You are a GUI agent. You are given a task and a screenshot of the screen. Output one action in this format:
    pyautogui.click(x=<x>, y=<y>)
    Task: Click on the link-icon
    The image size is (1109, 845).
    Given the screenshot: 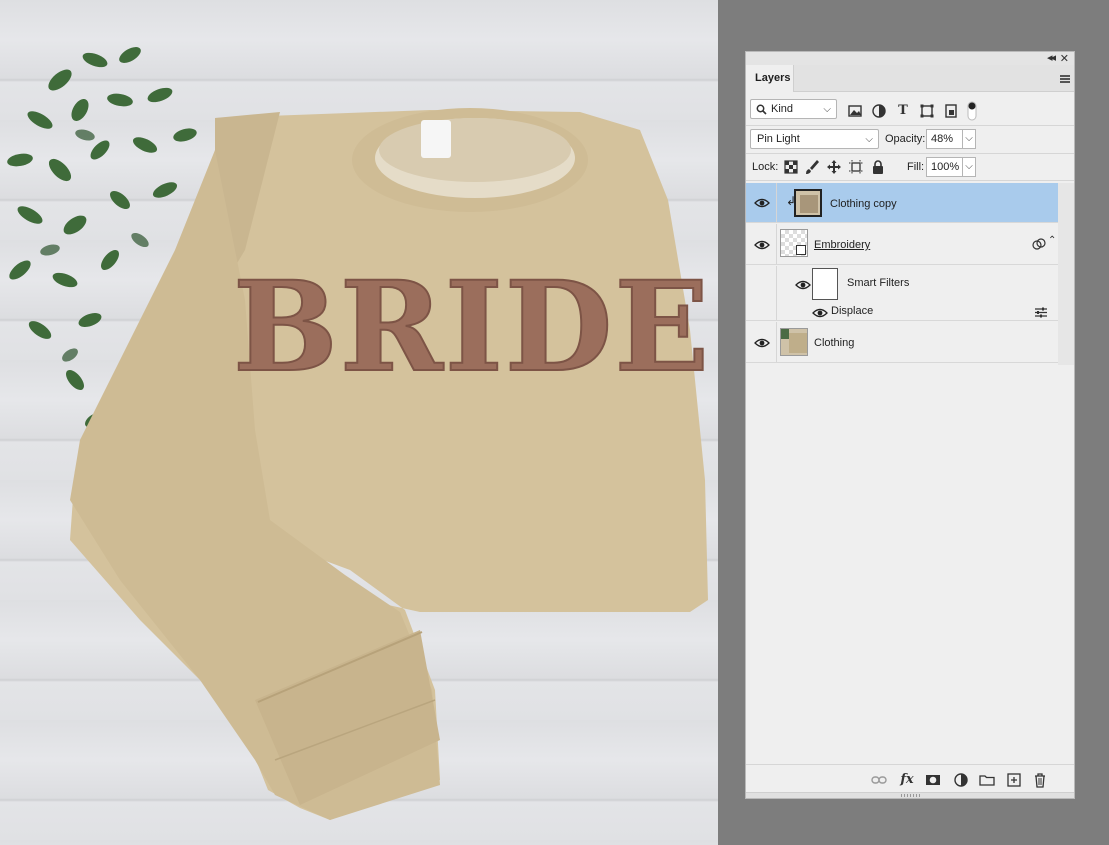 What is the action you would take?
    pyautogui.click(x=879, y=780)
    